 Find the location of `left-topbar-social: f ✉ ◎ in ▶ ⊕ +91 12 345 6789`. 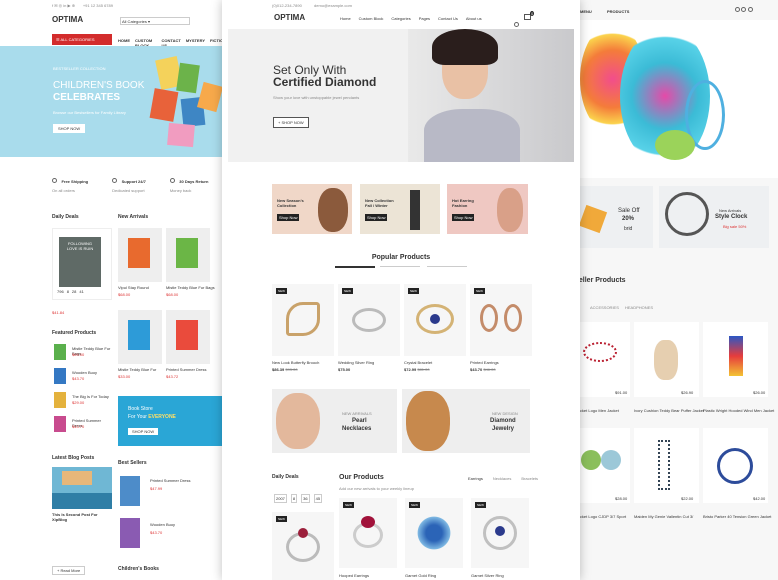

left-topbar-social: f ✉ ◎ in ▶ ⊕ +91 12 345 6789 is located at coordinates (82, 5).